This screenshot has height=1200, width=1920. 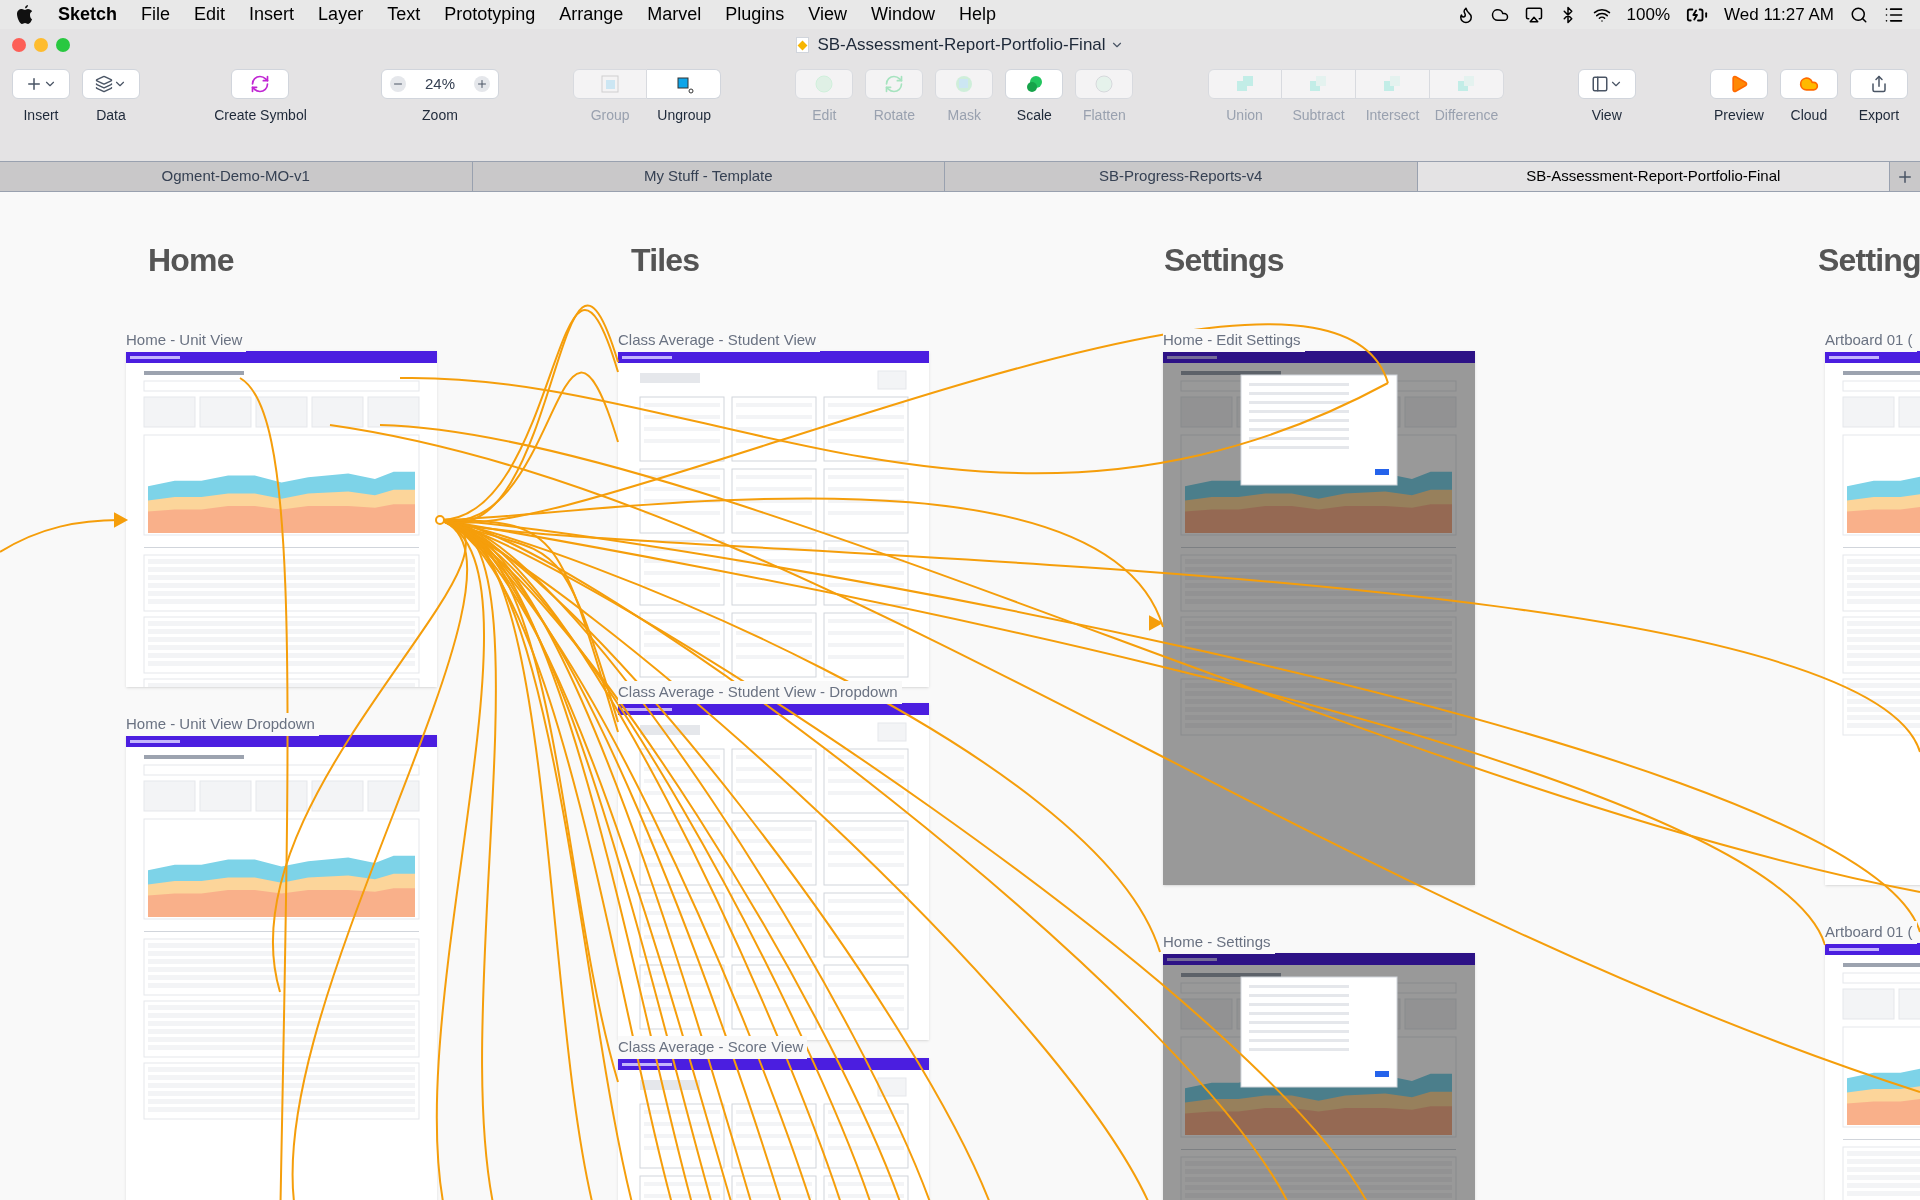 I want to click on document-tab: SB-Progress-Reports-v4, so click(x=1181, y=176).